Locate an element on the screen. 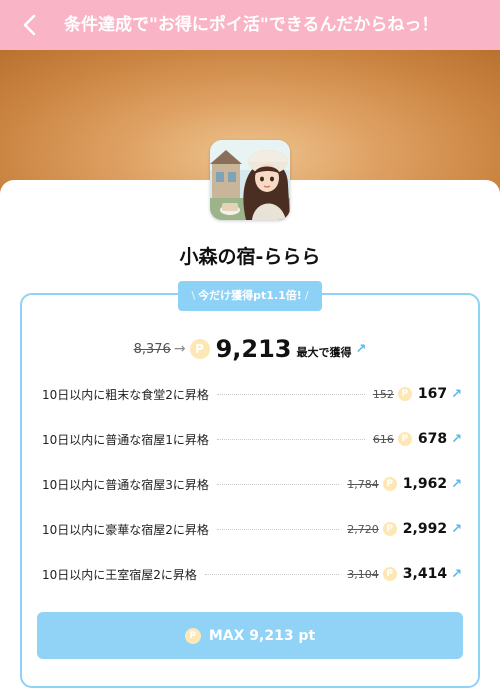 The width and height of the screenshot is (500, 700). chevron-left-icon is located at coordinates (29, 25).